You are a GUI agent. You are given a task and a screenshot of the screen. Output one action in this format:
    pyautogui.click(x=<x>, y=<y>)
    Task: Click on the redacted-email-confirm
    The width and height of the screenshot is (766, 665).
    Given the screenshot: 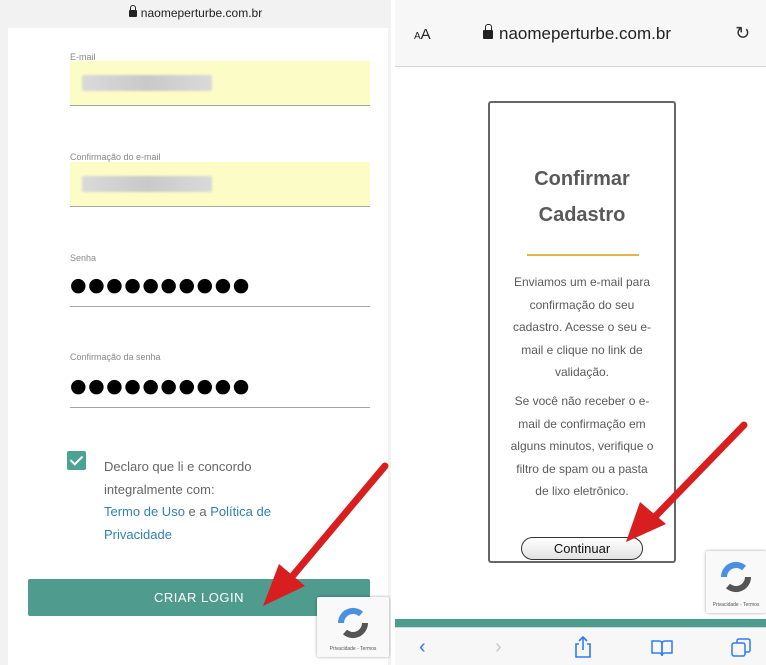 What is the action you would take?
    pyautogui.click(x=147, y=184)
    